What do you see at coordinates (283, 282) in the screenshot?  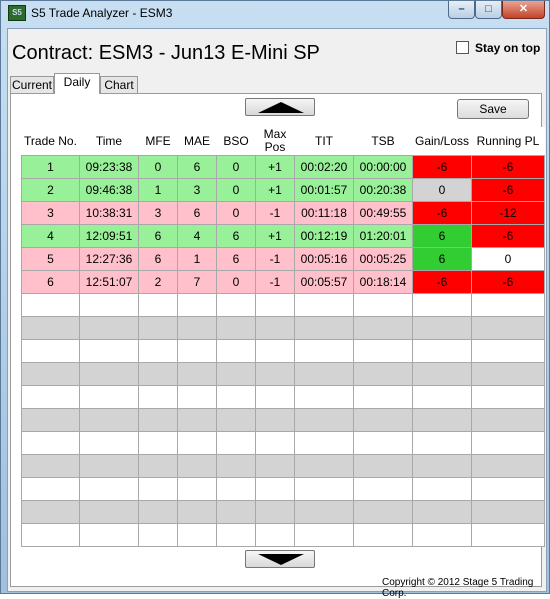 I see `table-row: 6 12:51:07 2 7 0 -1 00:05:57 00:18:14 -6 -6` at bounding box center [283, 282].